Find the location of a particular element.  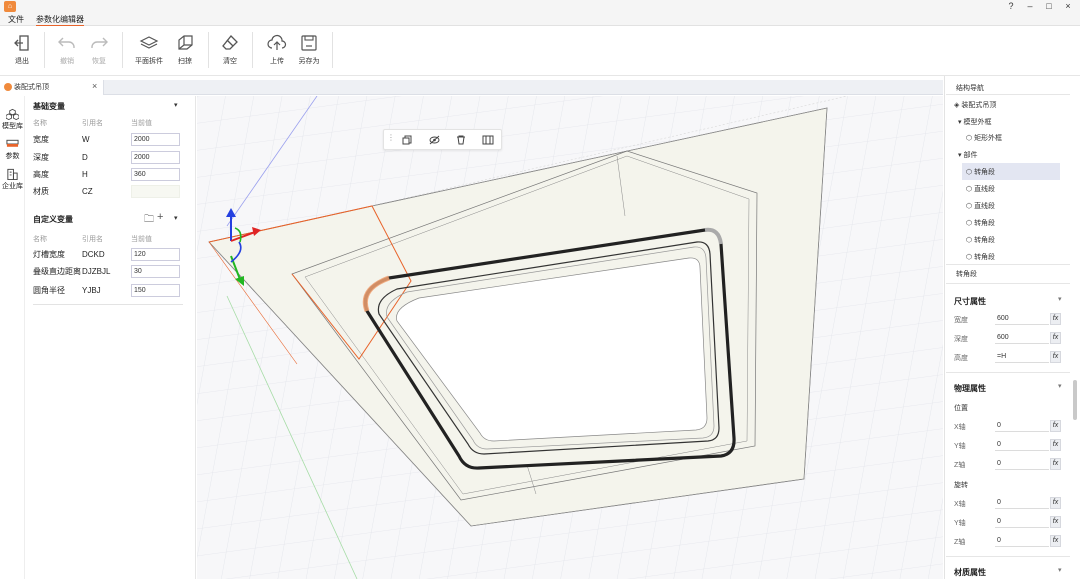

undo-button: 撤销 is located at coordinates (67, 50).